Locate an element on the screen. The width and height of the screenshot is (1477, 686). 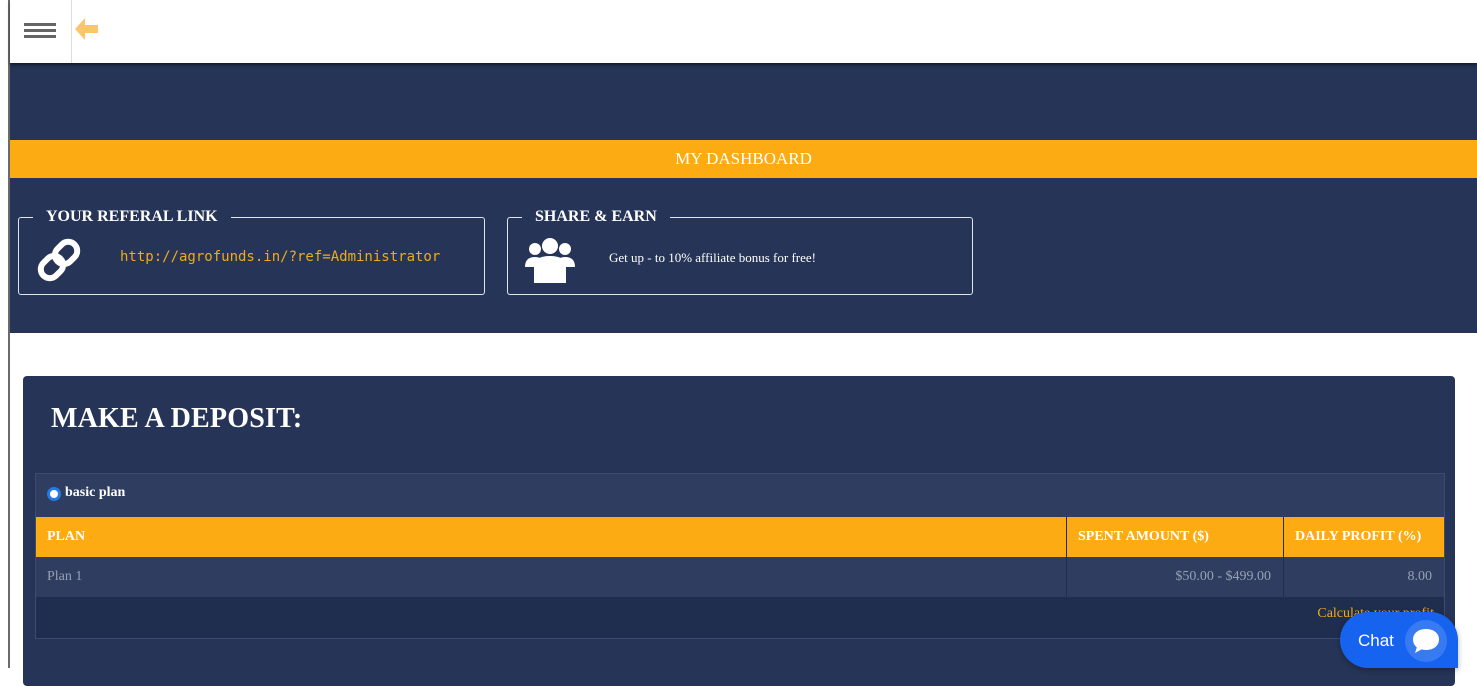
plan-option-label: basic plan is located at coordinates (95, 492).